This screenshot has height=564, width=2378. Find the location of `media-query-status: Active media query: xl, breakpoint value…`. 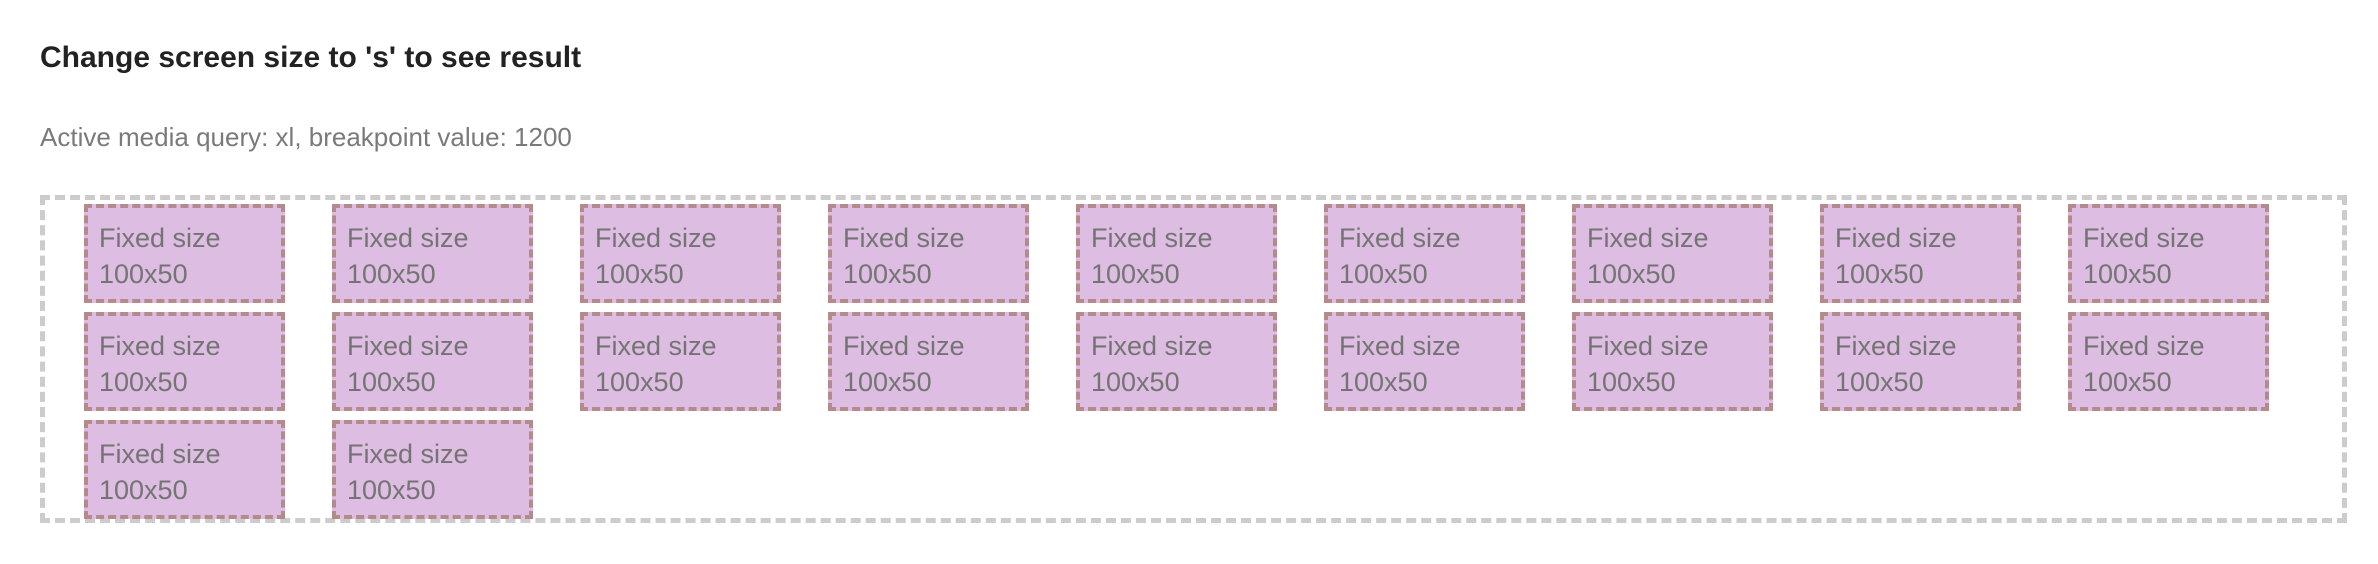

media-query-status: Active media query: xl, breakpoint value… is located at coordinates (306, 137).